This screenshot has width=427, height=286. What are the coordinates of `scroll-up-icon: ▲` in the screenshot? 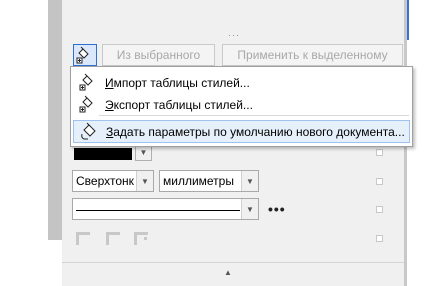 It's located at (228, 272).